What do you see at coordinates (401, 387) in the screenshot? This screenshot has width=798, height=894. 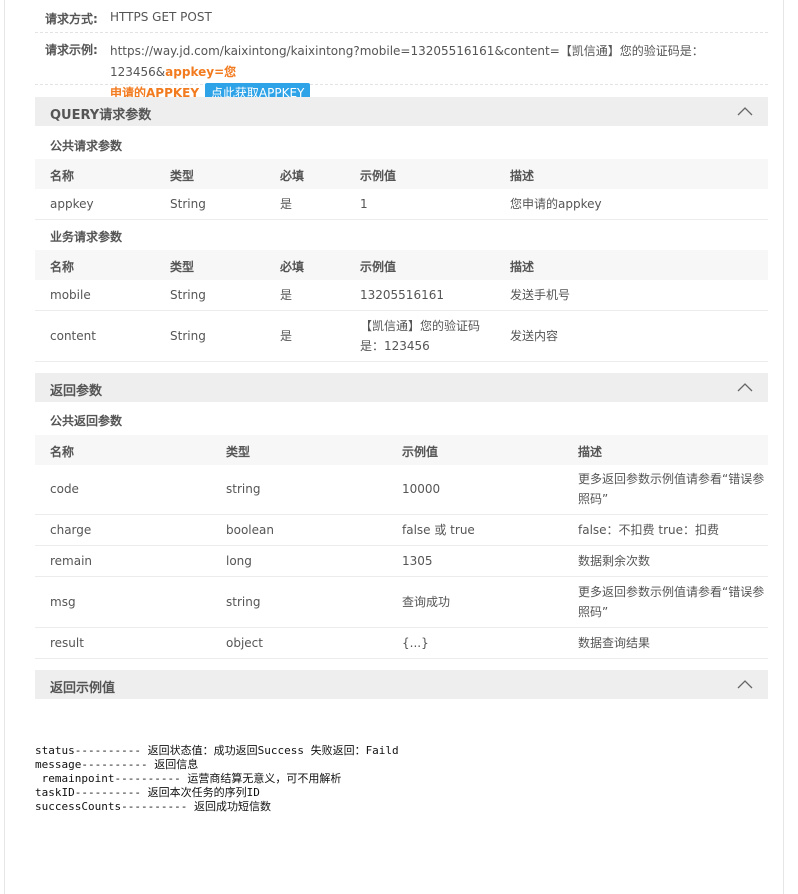 I see `return-params-header: 返回参数` at bounding box center [401, 387].